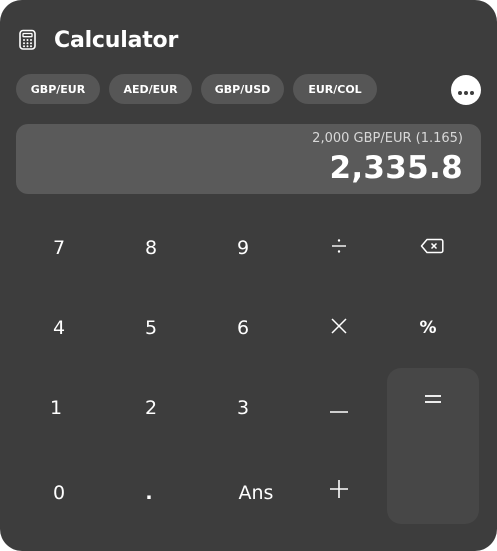 This screenshot has width=497, height=551. What do you see at coordinates (248, 159) in the screenshot?
I see `result-display: 2,000 GBP/EUR (1.165) 2,335.8` at bounding box center [248, 159].